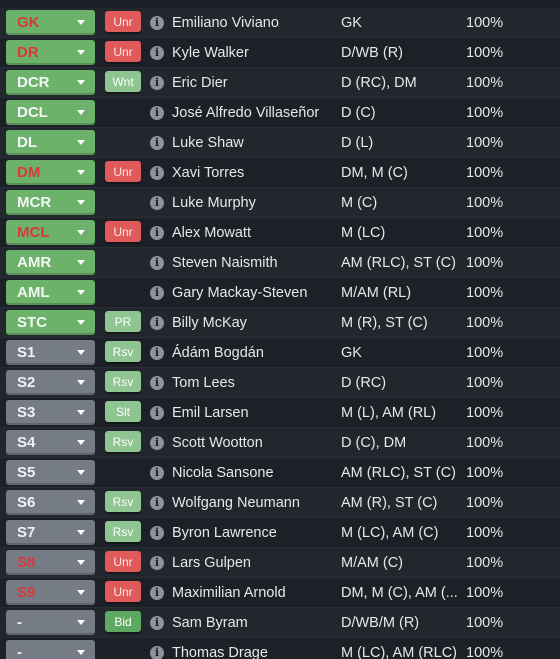 The width and height of the screenshot is (560, 659). I want to click on squad-row: S3 Slt i Emil Larsen M (L), AM (RL) 100%, so click(280, 413).